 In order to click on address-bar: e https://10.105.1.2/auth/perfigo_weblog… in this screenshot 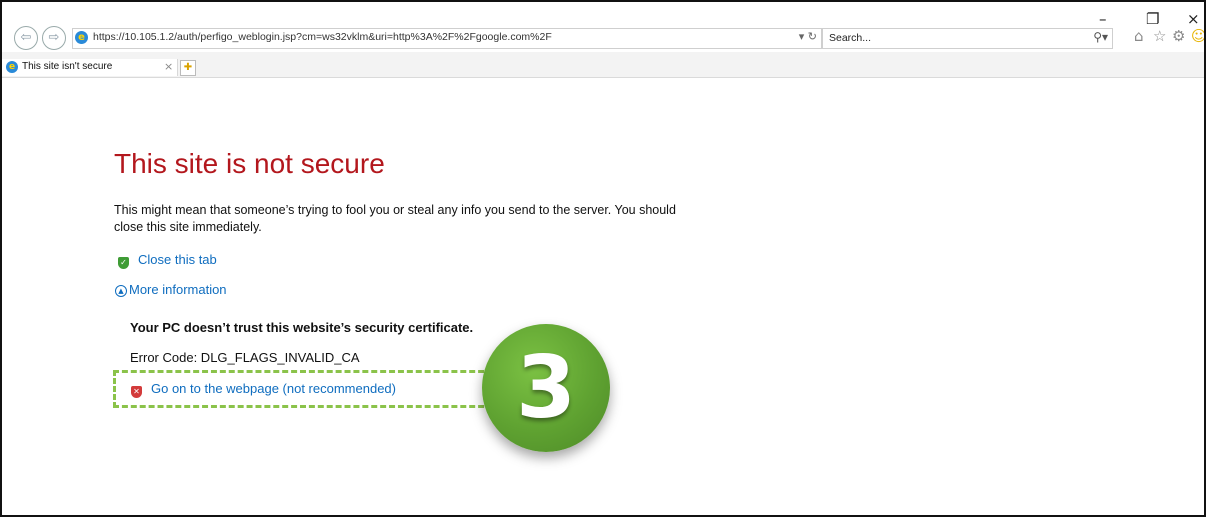, I will do `click(447, 38)`.